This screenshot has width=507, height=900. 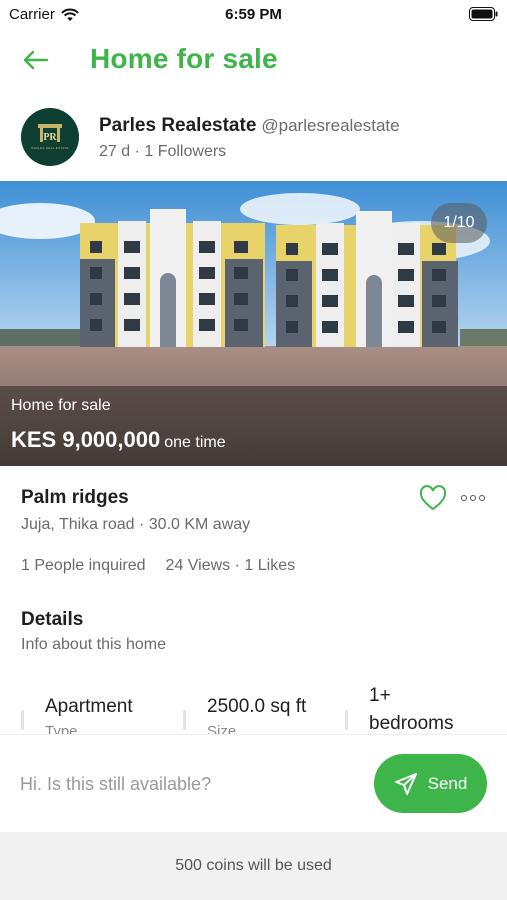 What do you see at coordinates (447, 783) in the screenshot?
I see `send-button-label: Send` at bounding box center [447, 783].